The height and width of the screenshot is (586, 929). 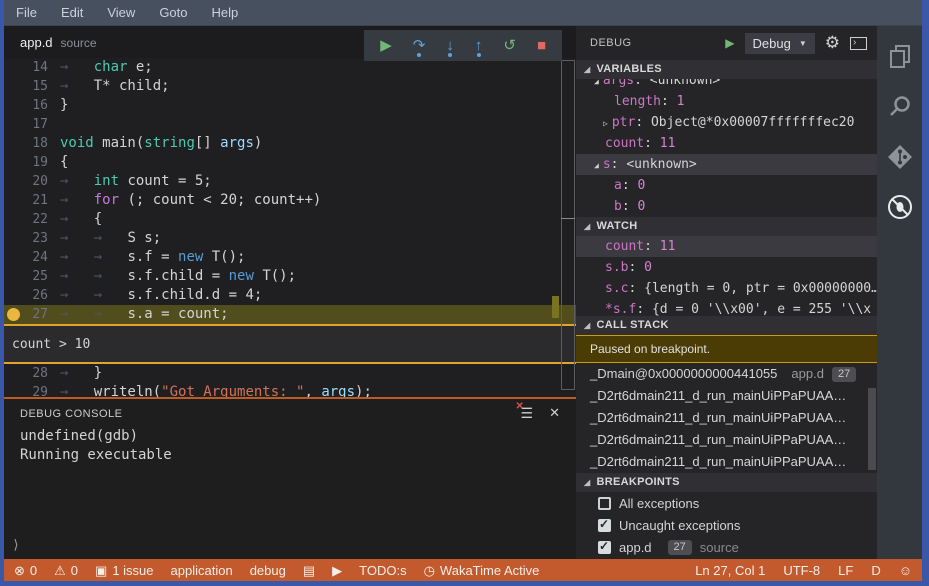 I want to click on variable-row-b: b: 0, so click(x=726, y=206).